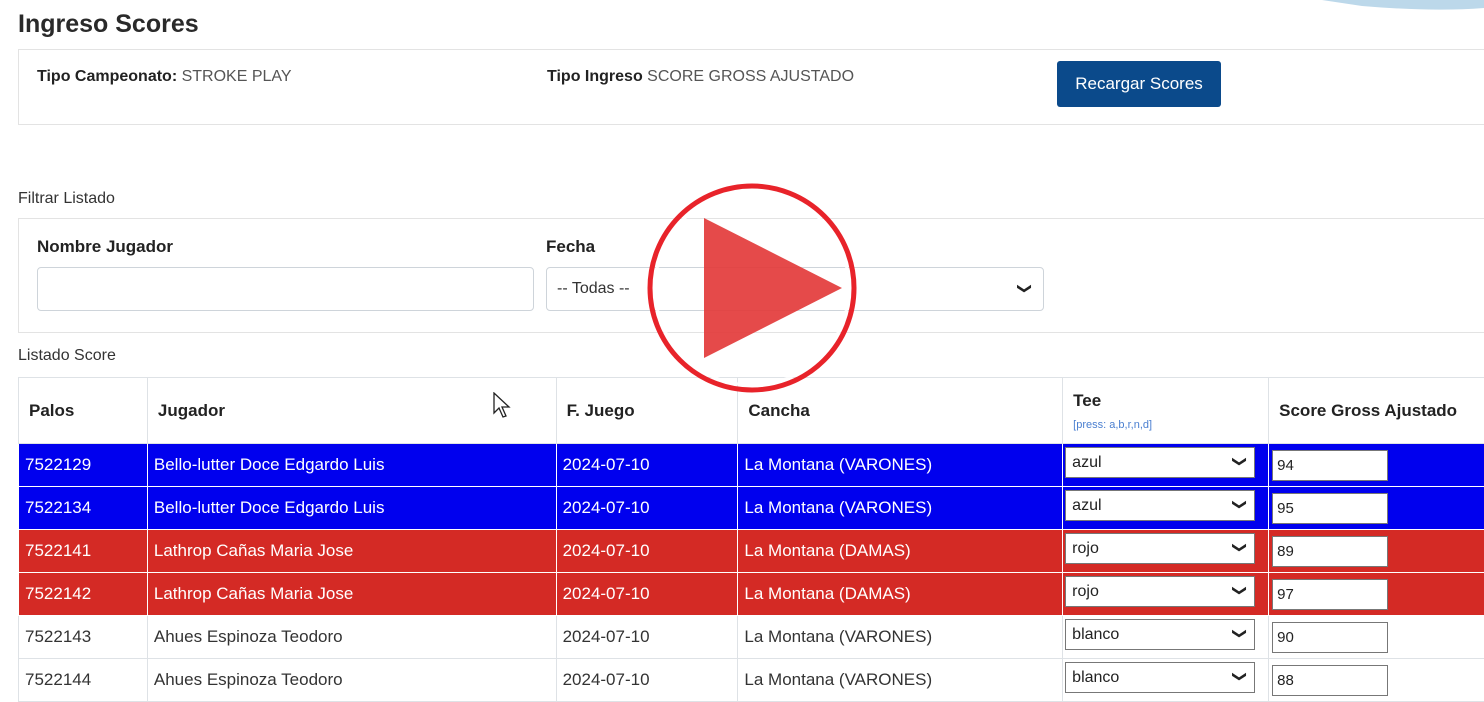  What do you see at coordinates (1330, 680) in the screenshot?
I see `score-input: 88` at bounding box center [1330, 680].